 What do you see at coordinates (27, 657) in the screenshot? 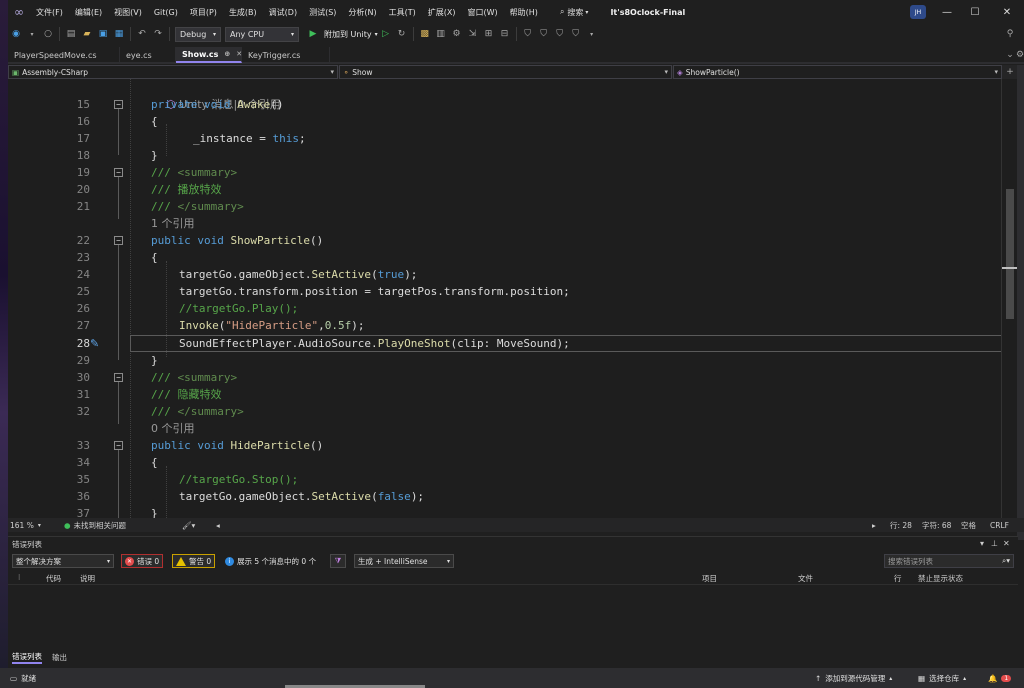
I see `tab-error-list: 错误列表` at bounding box center [27, 657].